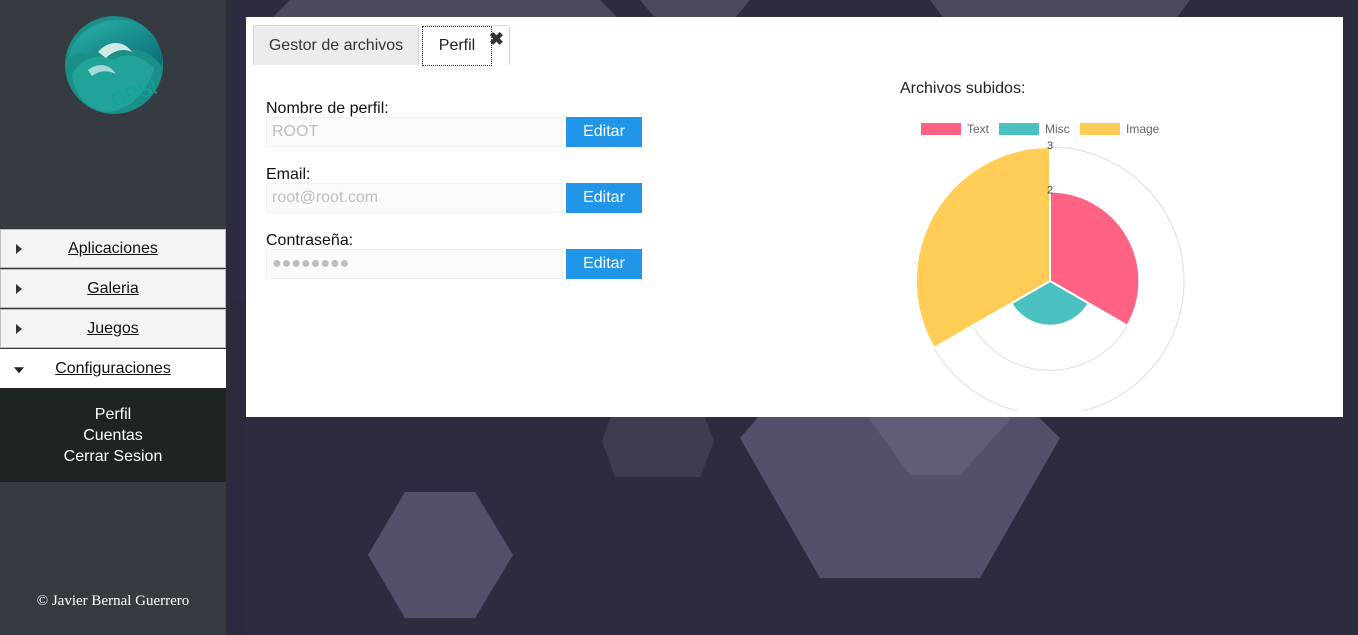 Image resolution: width=1358 pixels, height=635 pixels. I want to click on tab-label: Gestor de archivos, so click(336, 45).